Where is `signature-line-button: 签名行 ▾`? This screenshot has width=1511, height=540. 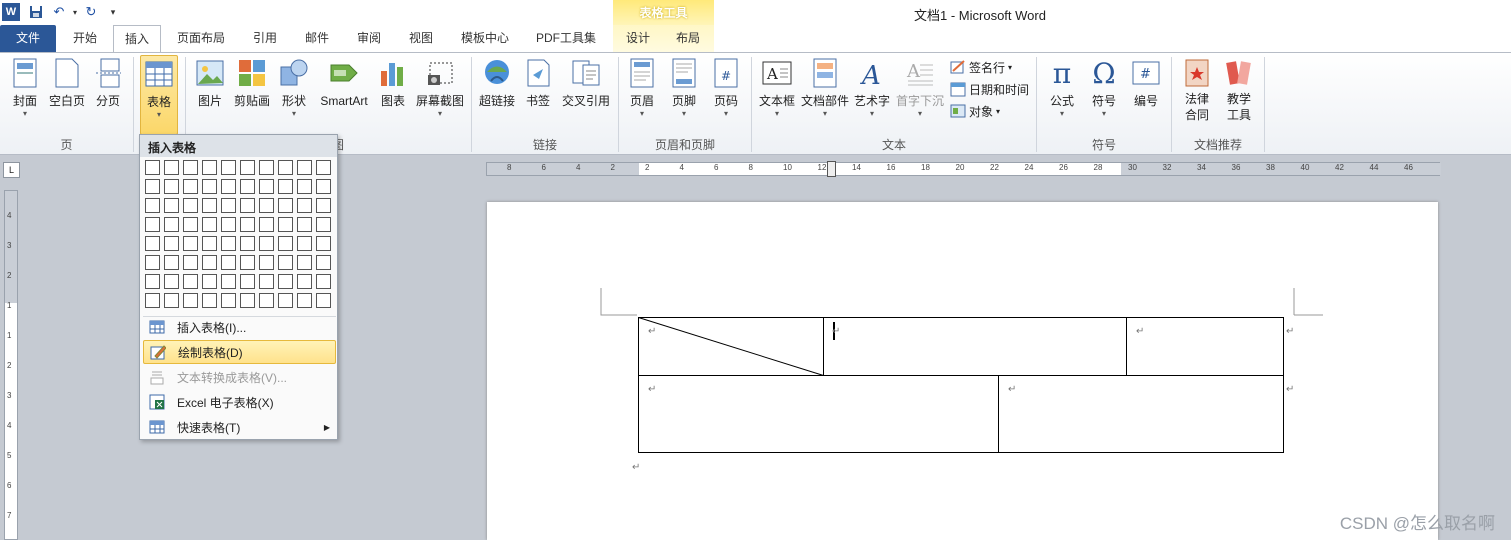
signature-line-button: 签名行 ▾ is located at coordinates (981, 67).